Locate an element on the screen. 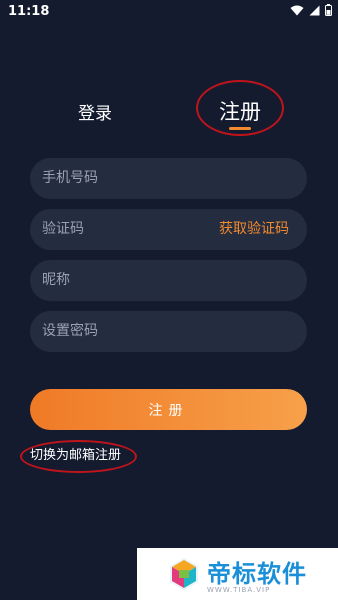 This screenshot has height=600, width=338. annotation-ring-register-tab is located at coordinates (240, 108).